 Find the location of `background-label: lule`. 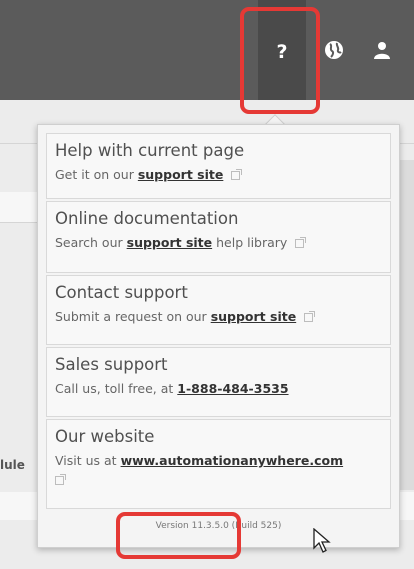

background-label: lule is located at coordinates (12, 465).